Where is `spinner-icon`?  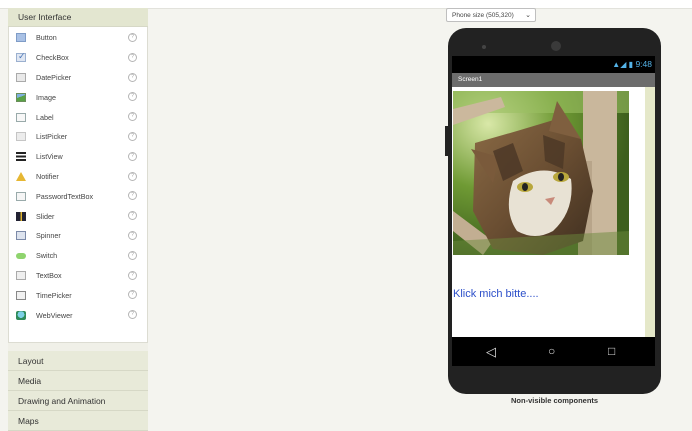 spinner-icon is located at coordinates (21, 236).